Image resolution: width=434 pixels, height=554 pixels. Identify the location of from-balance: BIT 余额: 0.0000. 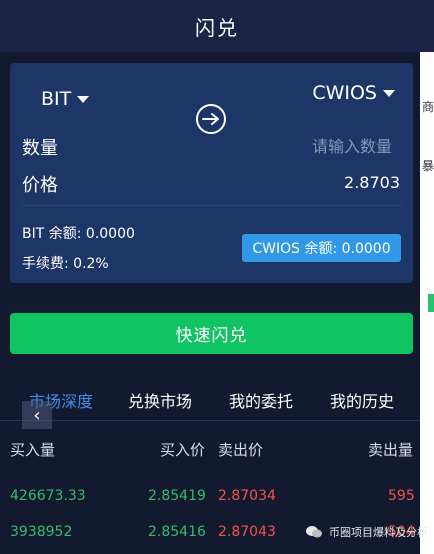
(78, 234).